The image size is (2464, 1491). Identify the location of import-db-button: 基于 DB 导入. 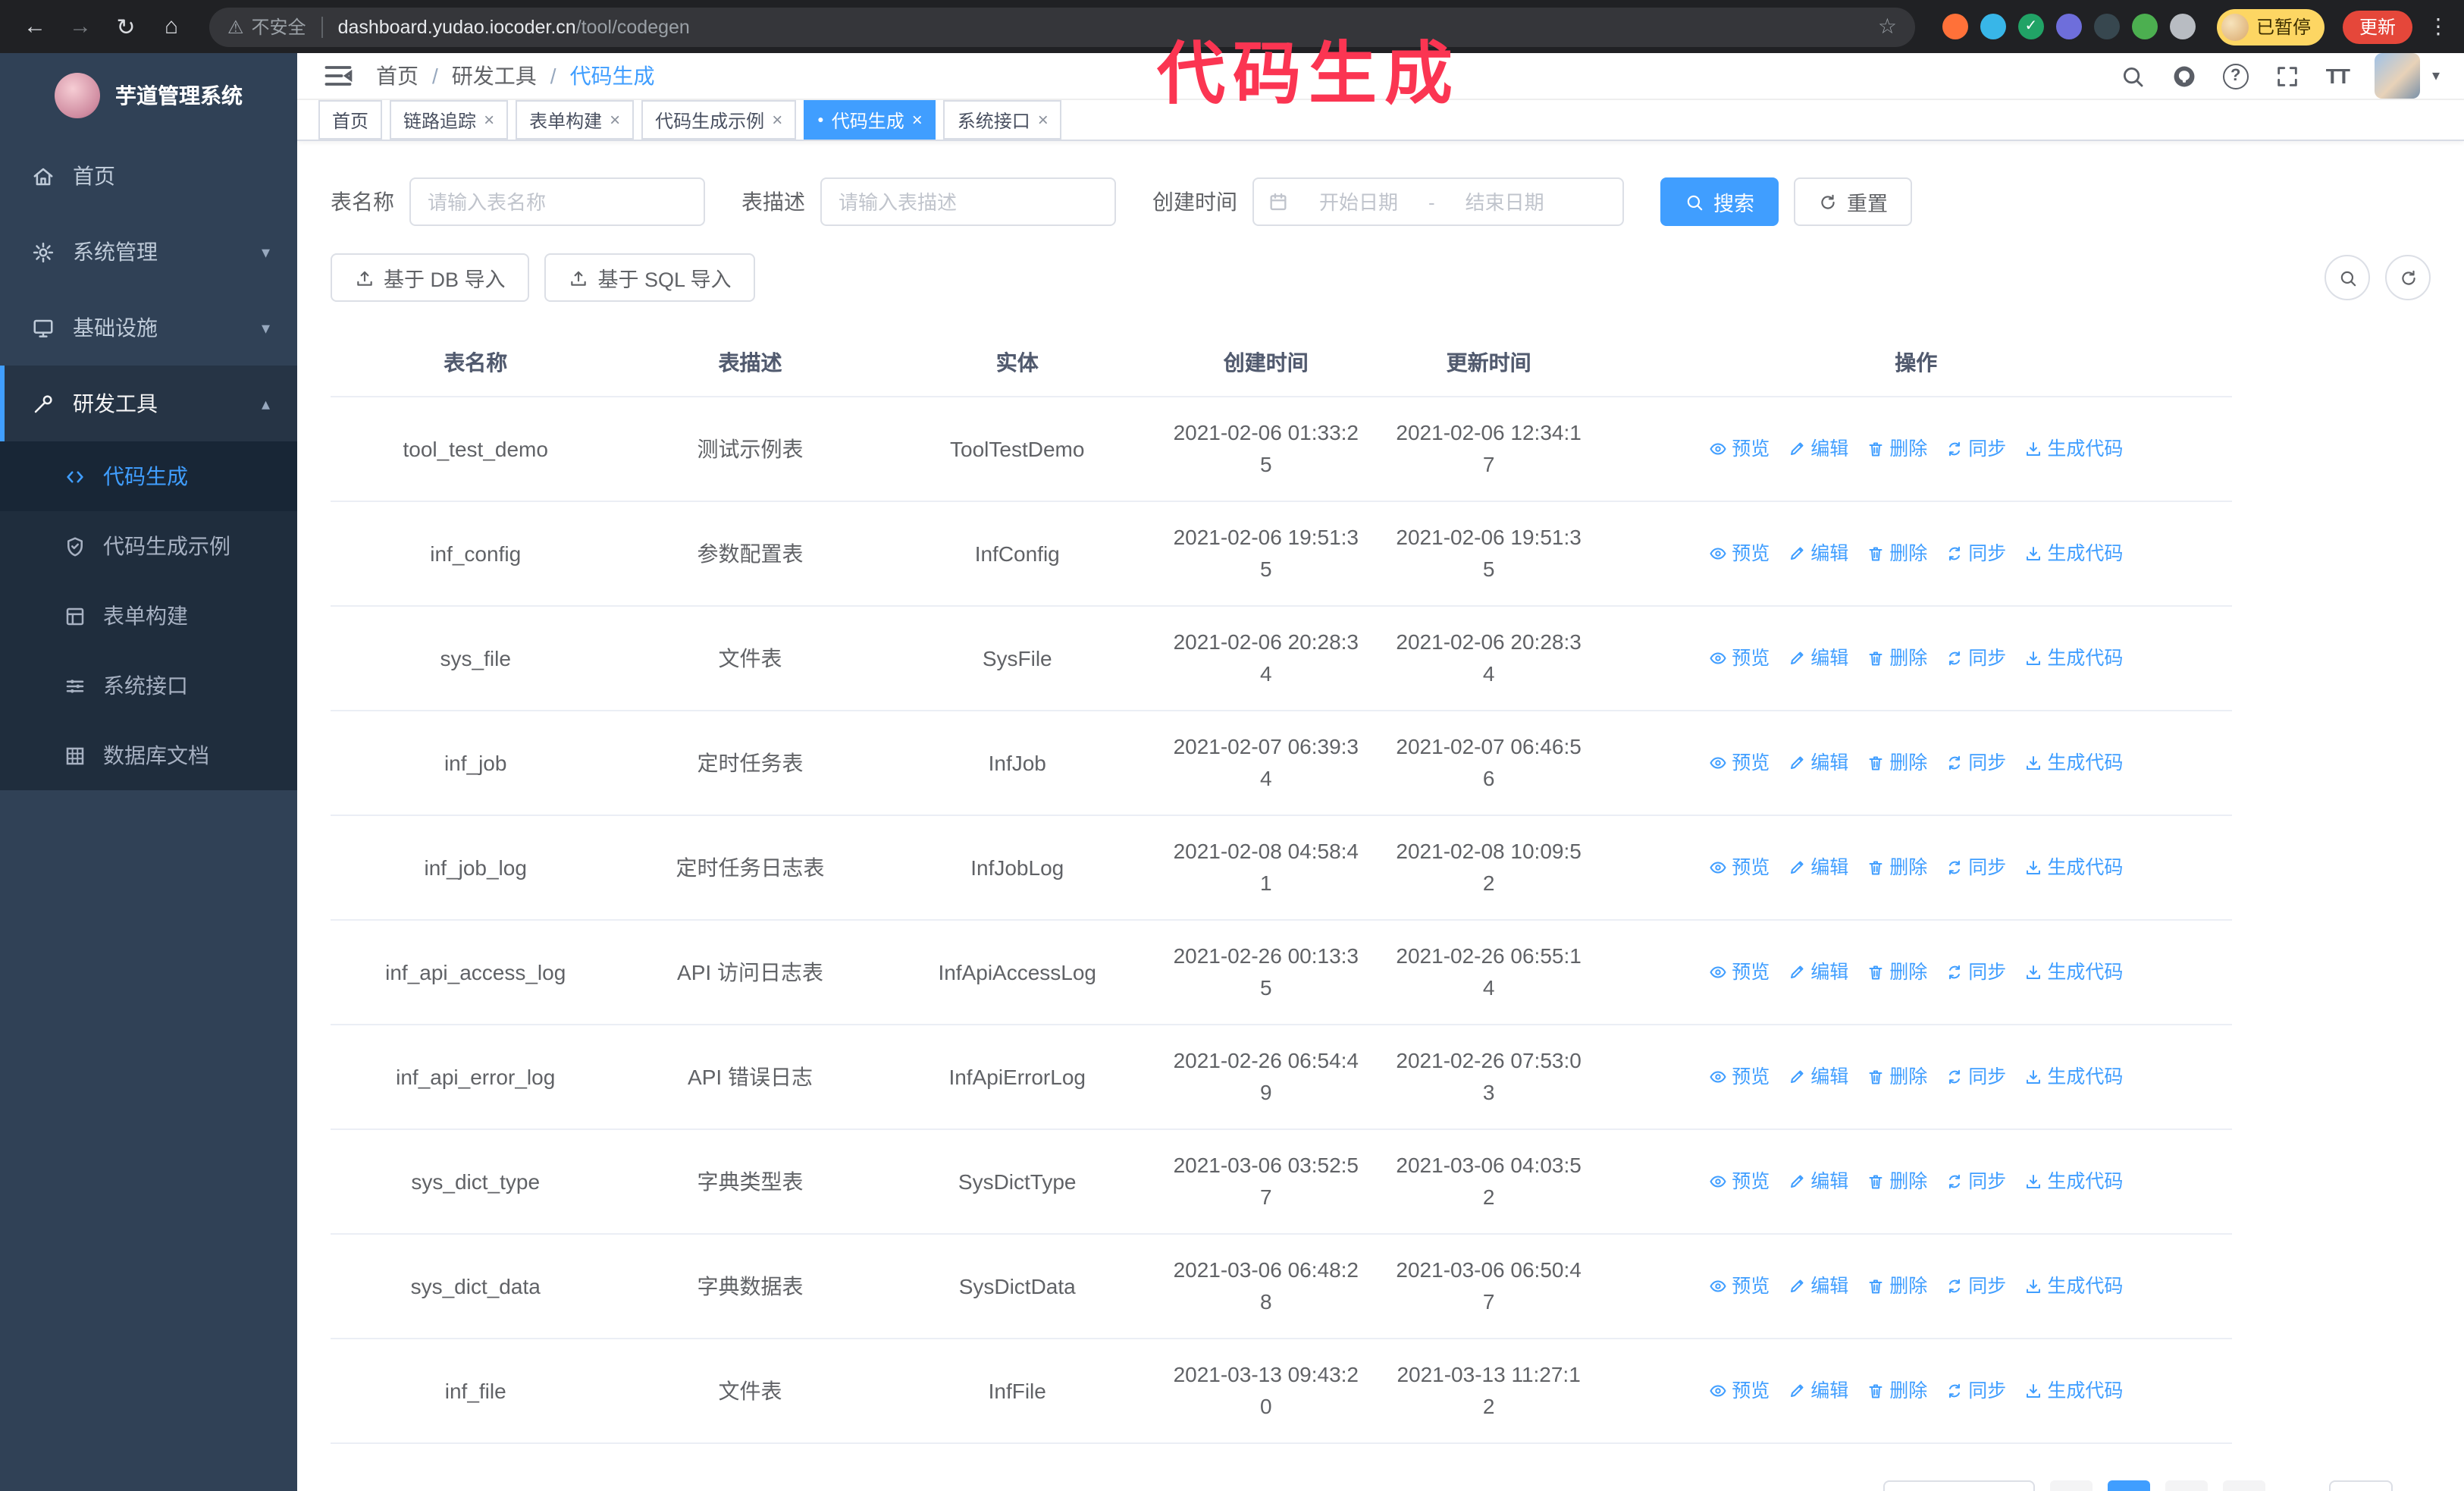
(431, 277).